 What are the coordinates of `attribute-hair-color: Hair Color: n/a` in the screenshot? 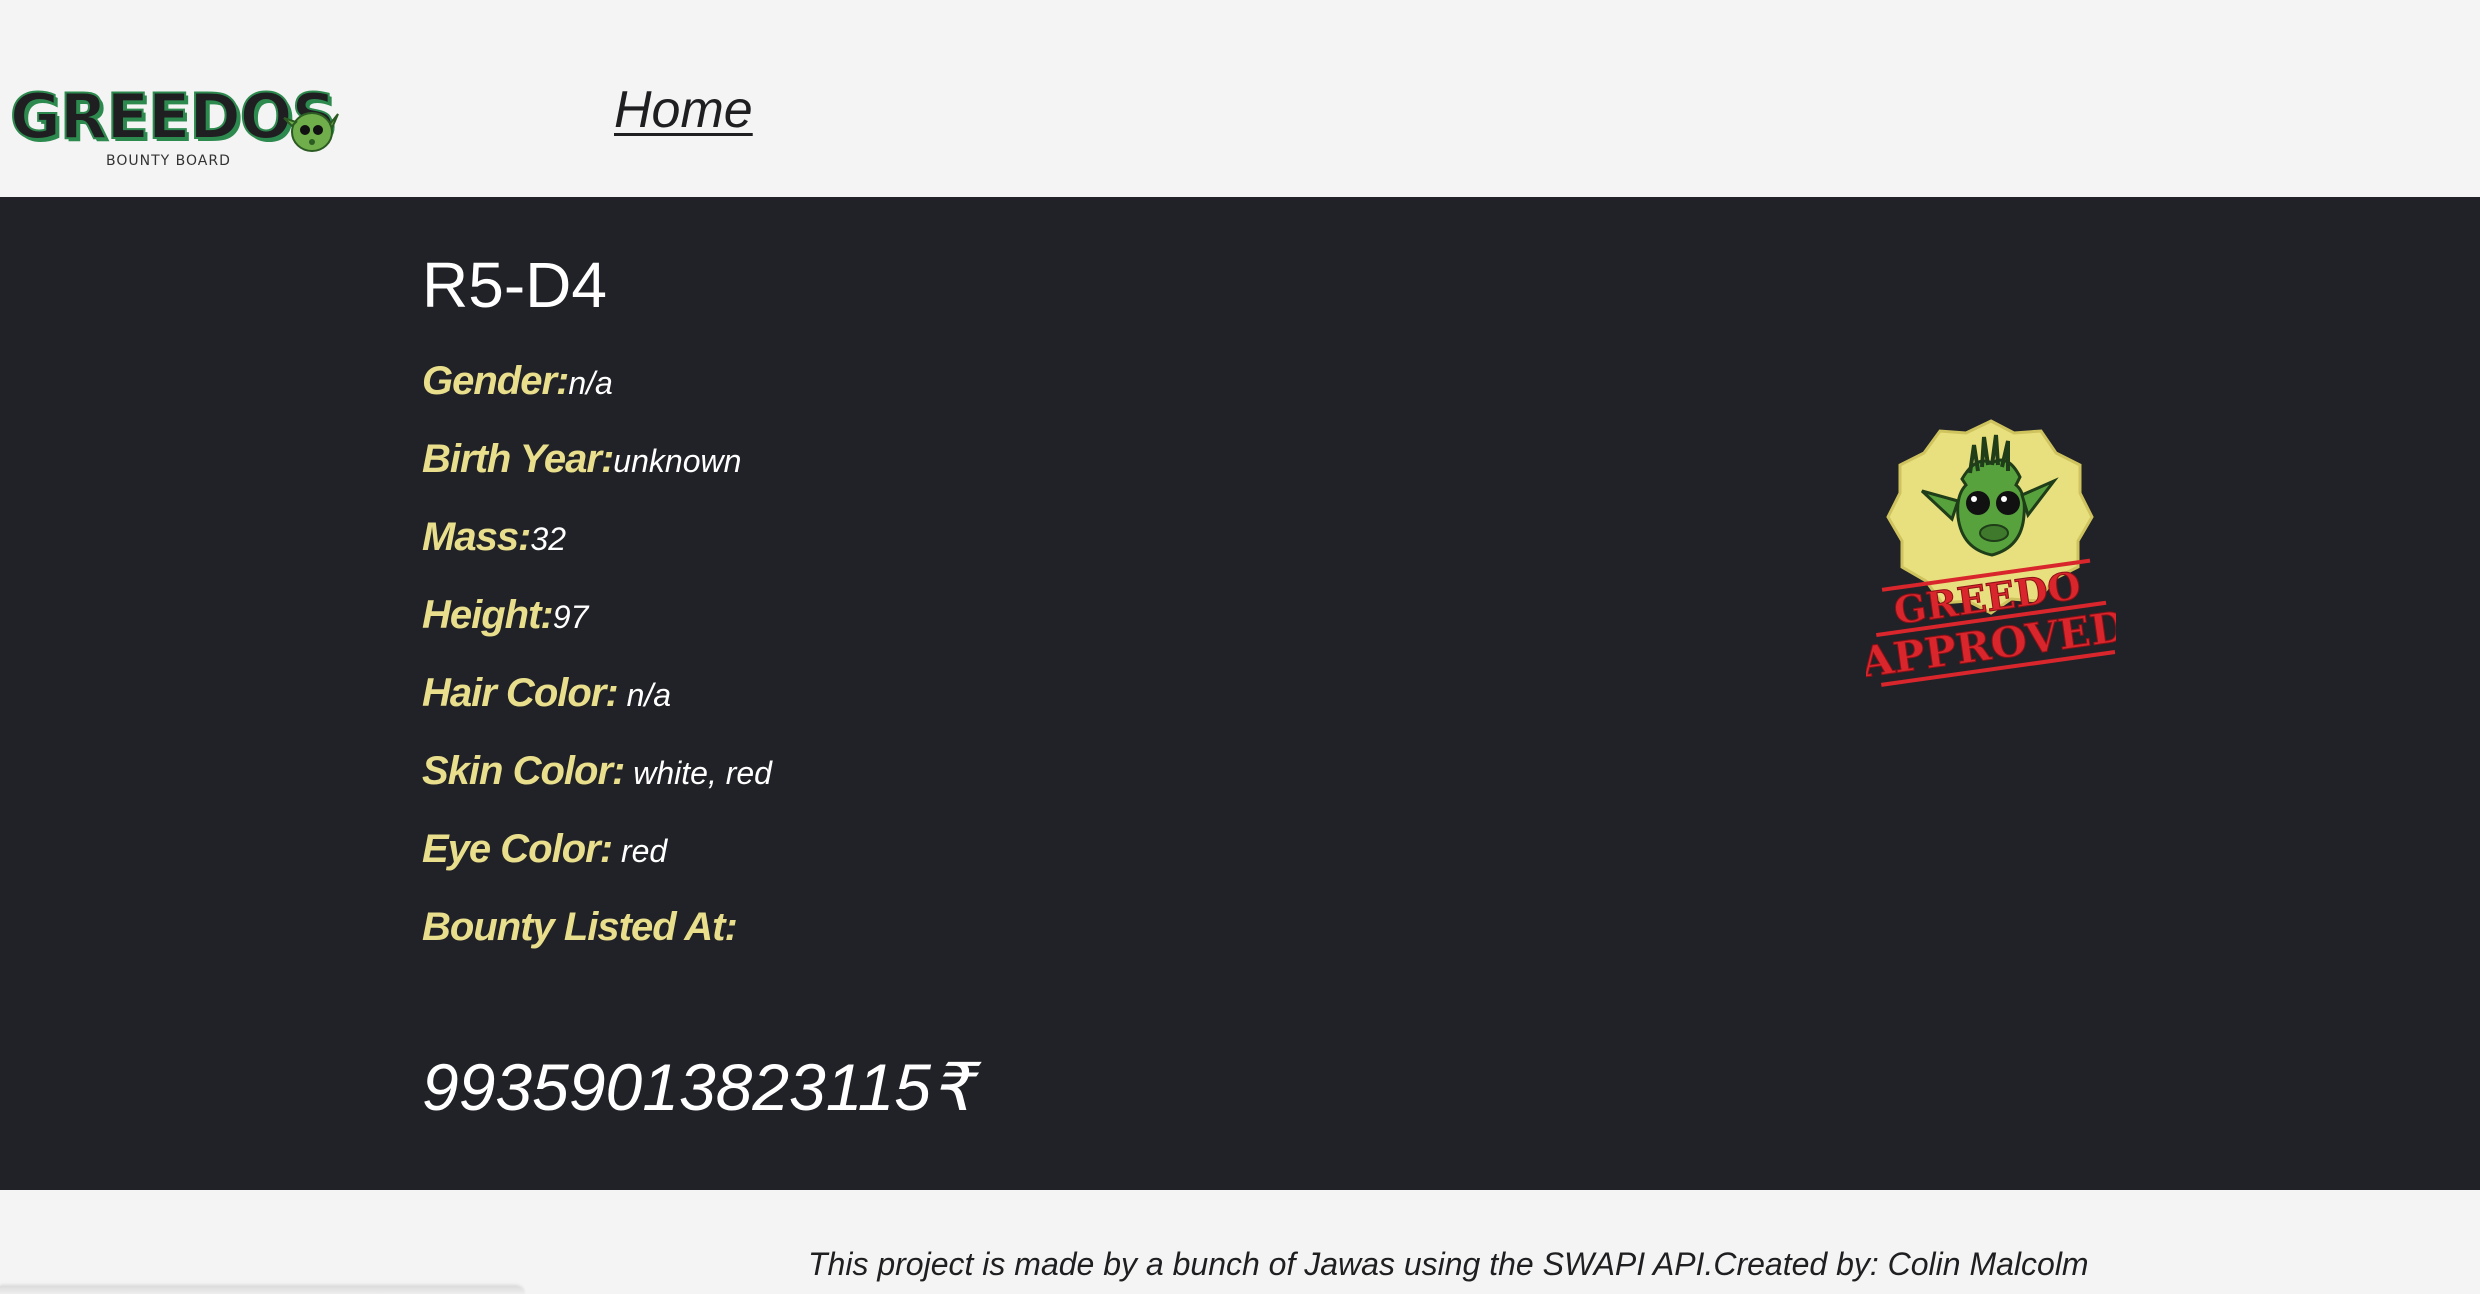 It's located at (546, 697).